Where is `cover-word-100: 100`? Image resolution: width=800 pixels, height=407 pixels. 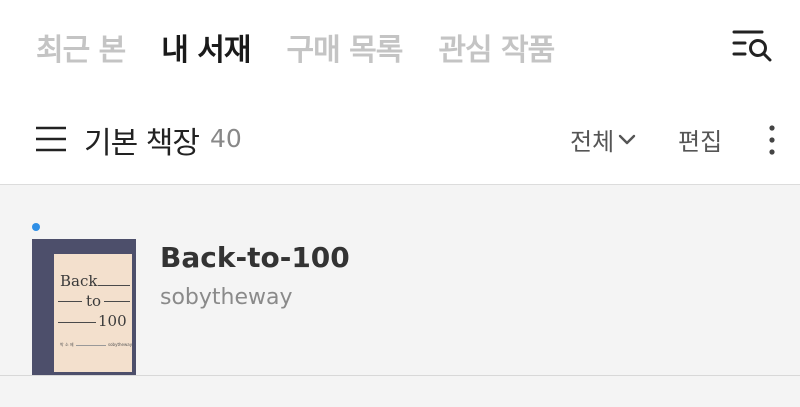
cover-word-100: 100 is located at coordinates (112, 321).